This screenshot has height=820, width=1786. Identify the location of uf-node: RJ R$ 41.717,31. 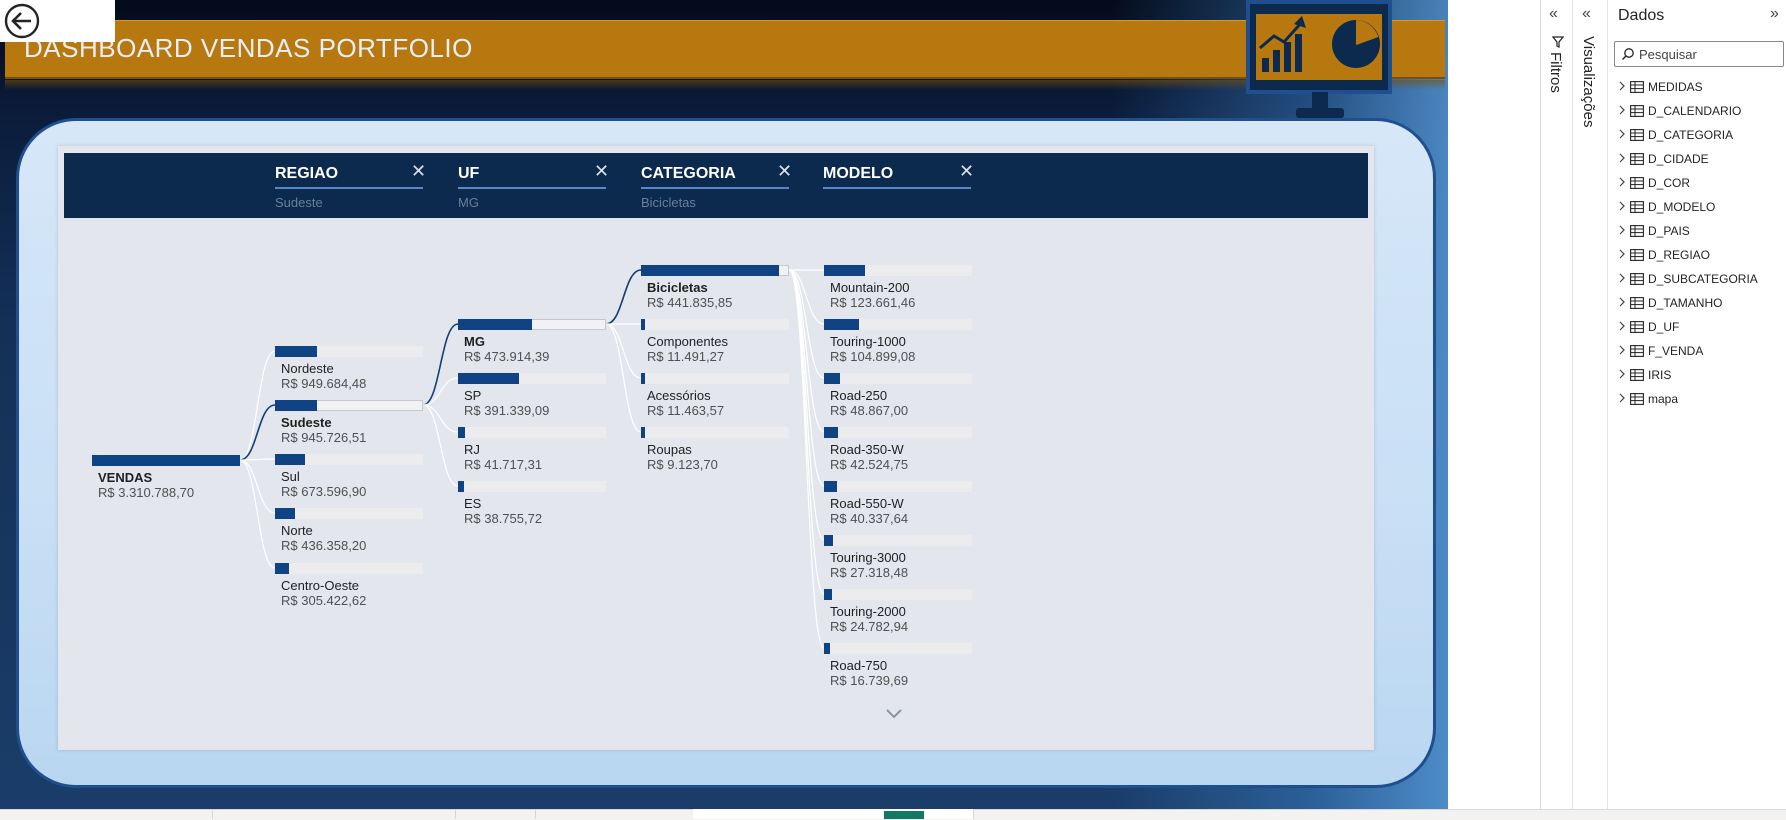
(532, 451).